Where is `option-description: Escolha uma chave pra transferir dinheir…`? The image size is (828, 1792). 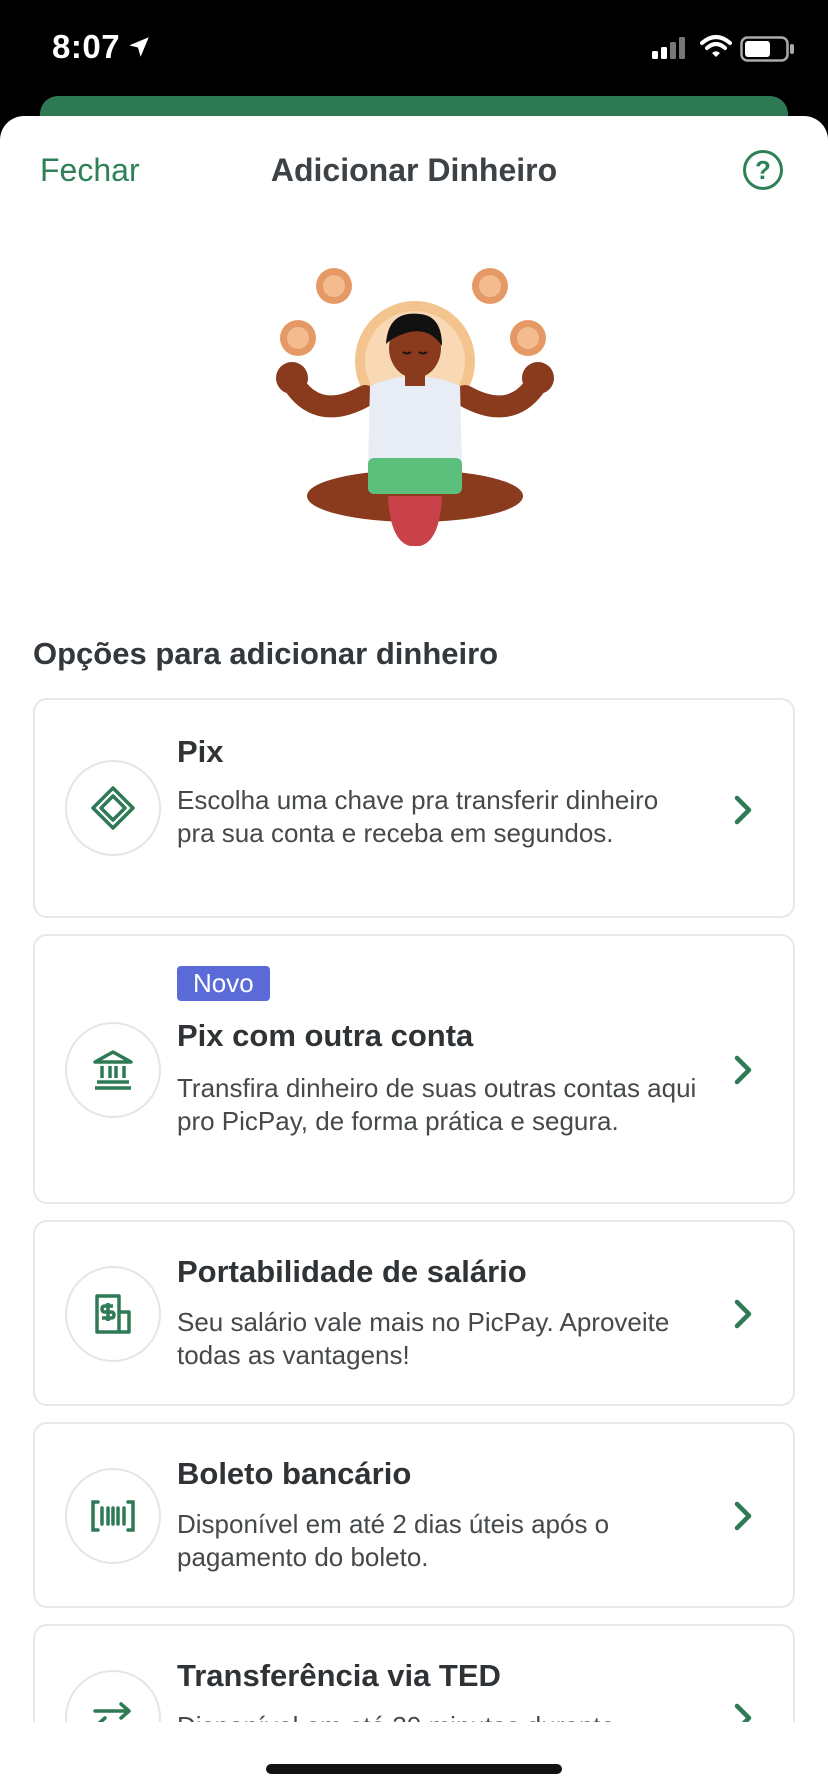
option-description: Escolha uma chave pra transferir dinheir… is located at coordinates (418, 816).